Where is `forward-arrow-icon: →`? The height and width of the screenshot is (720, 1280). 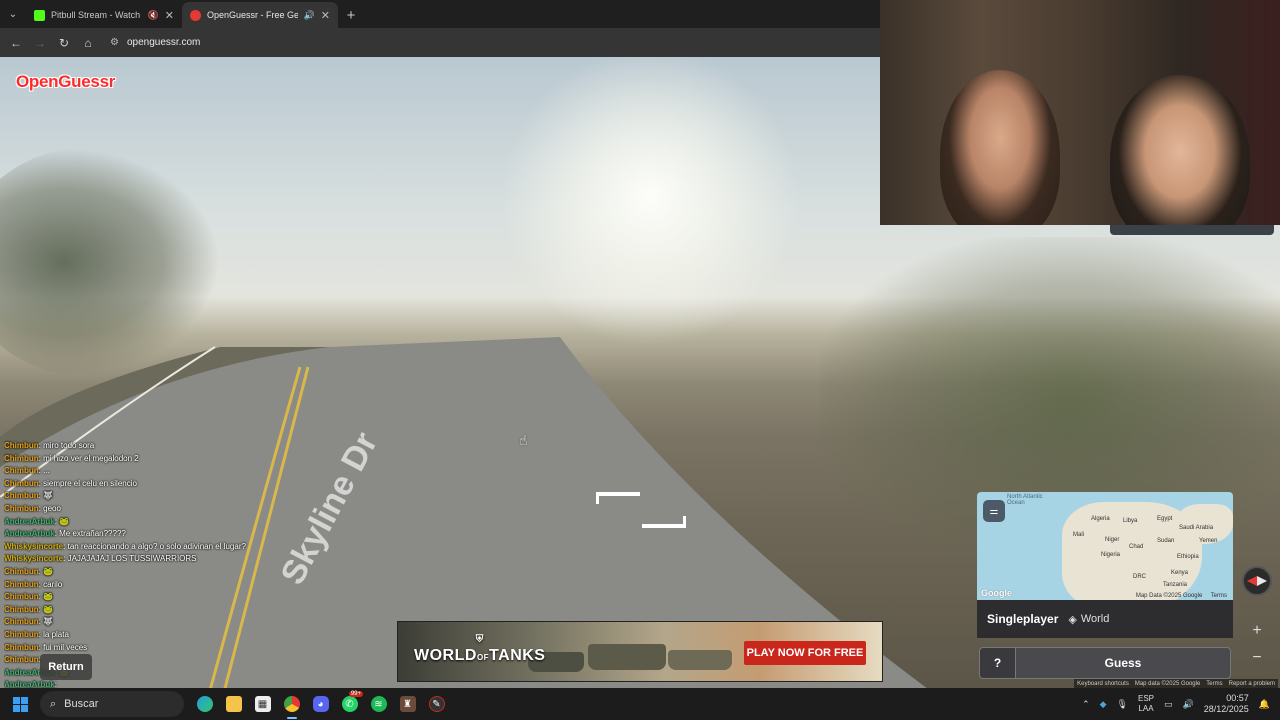 forward-arrow-icon: → is located at coordinates (40, 43).